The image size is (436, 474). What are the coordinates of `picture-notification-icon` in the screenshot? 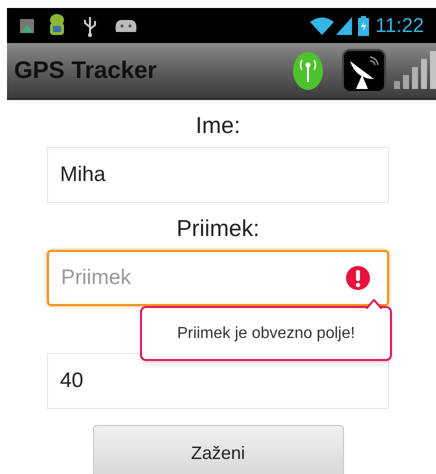 It's located at (27, 26).